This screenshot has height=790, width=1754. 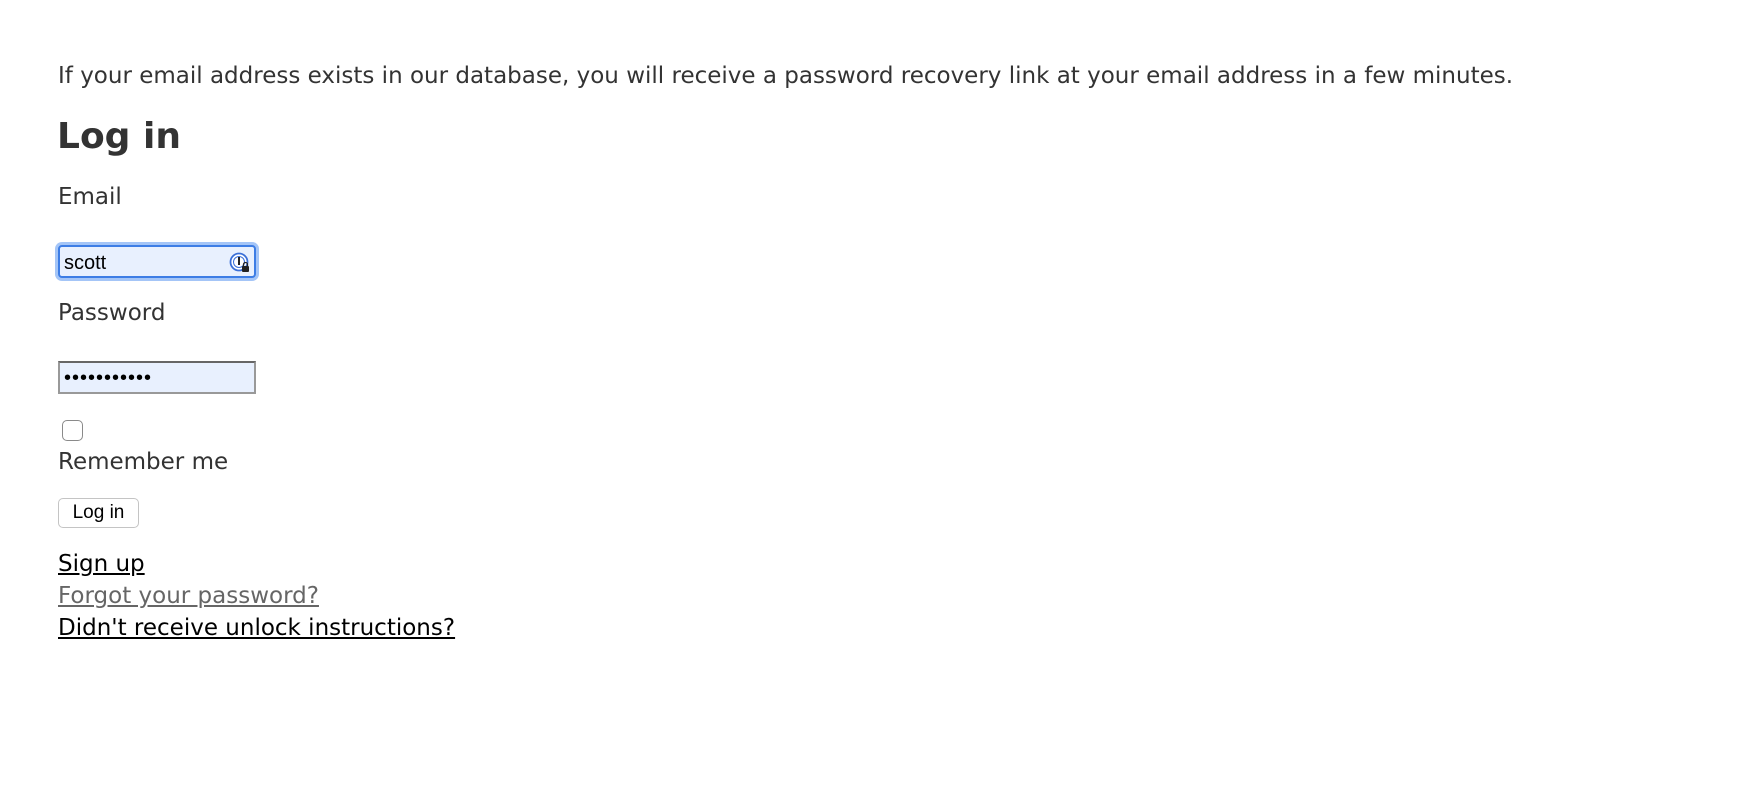 What do you see at coordinates (143, 462) in the screenshot?
I see `remember-me-label: Remember me` at bounding box center [143, 462].